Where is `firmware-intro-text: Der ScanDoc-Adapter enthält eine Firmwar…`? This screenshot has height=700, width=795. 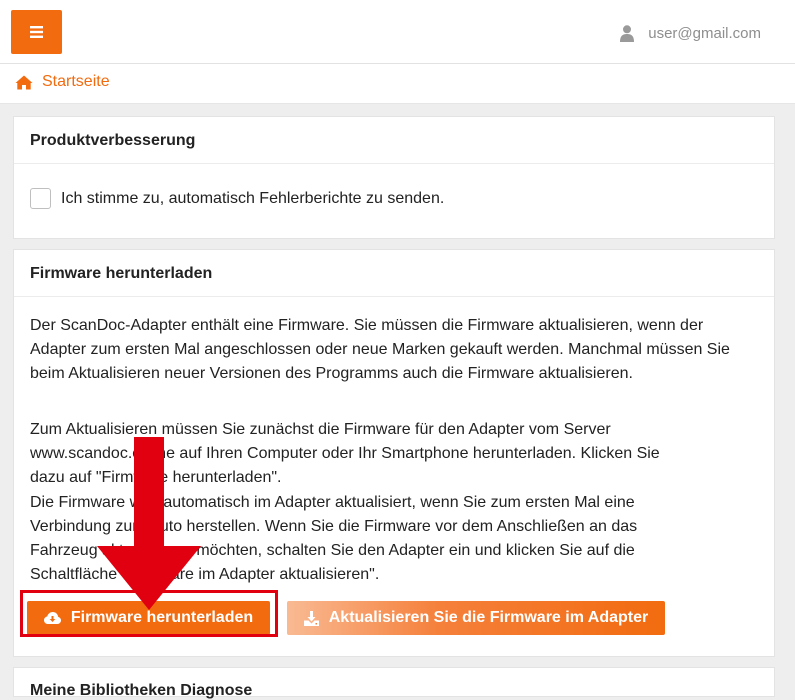
firmware-intro-text: Der ScanDoc-Adapter enthält eine Firmwar… is located at coordinates (380, 350).